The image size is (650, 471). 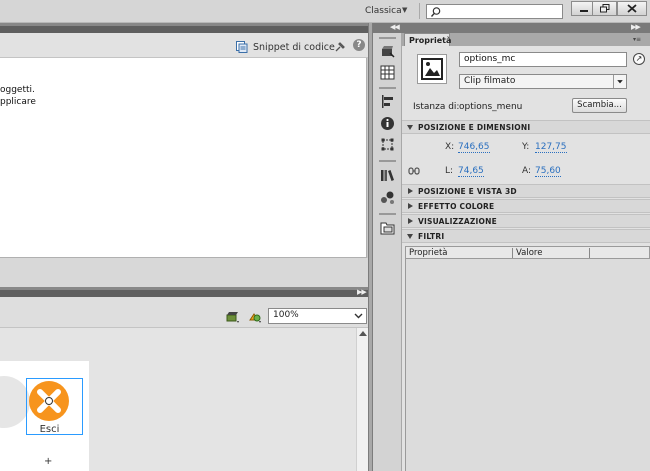 I want to click on section-title: POSIZIONE E DIMENSIONI, so click(x=474, y=127).